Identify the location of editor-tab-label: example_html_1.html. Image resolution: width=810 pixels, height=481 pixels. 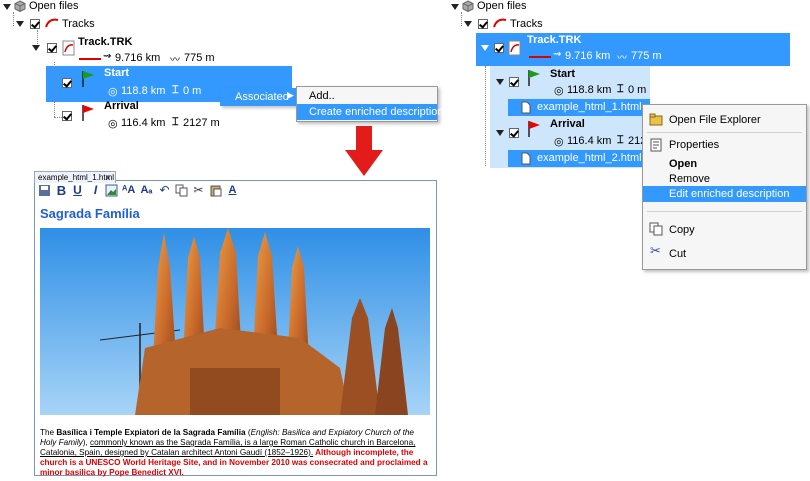
(76, 177).